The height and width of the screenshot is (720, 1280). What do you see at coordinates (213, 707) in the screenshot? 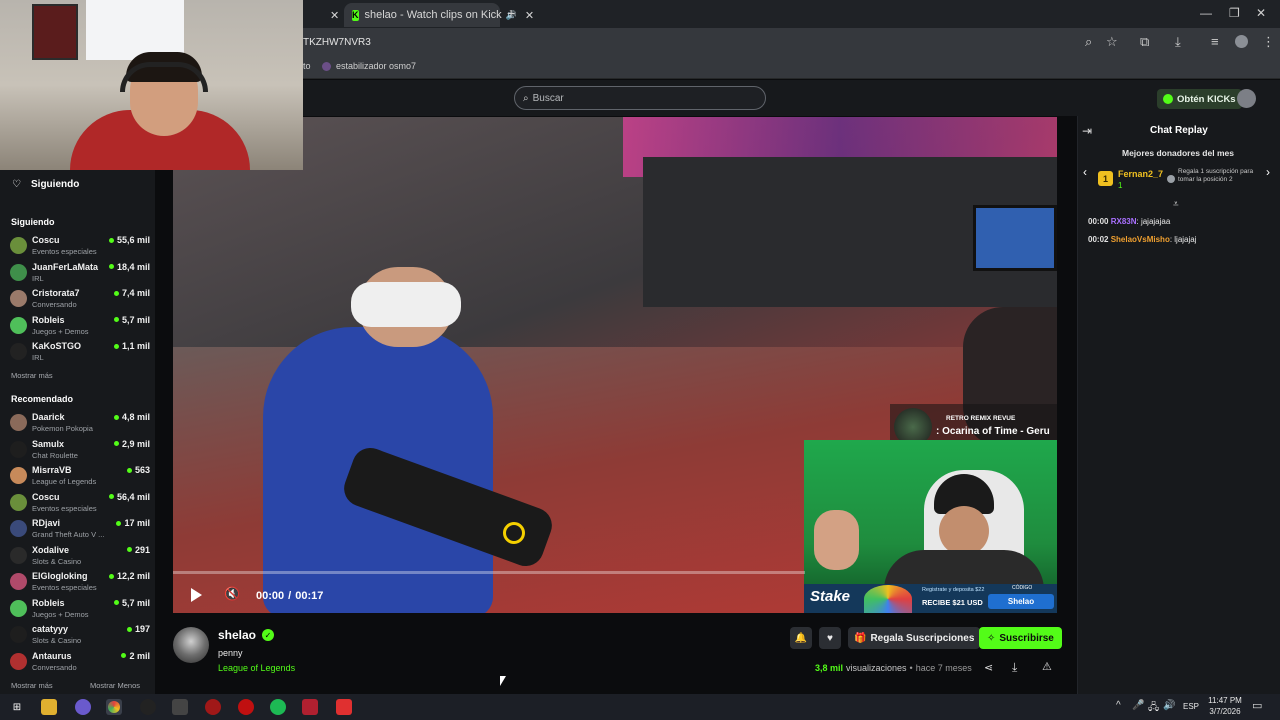
I see `app-red-icon` at bounding box center [213, 707].